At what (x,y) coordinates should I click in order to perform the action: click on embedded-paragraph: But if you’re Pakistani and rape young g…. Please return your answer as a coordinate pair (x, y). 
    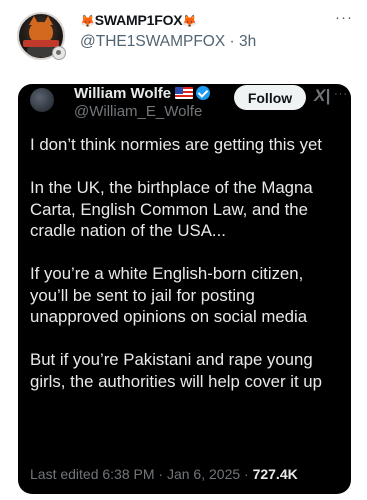
    Looking at the image, I should click on (176, 370).